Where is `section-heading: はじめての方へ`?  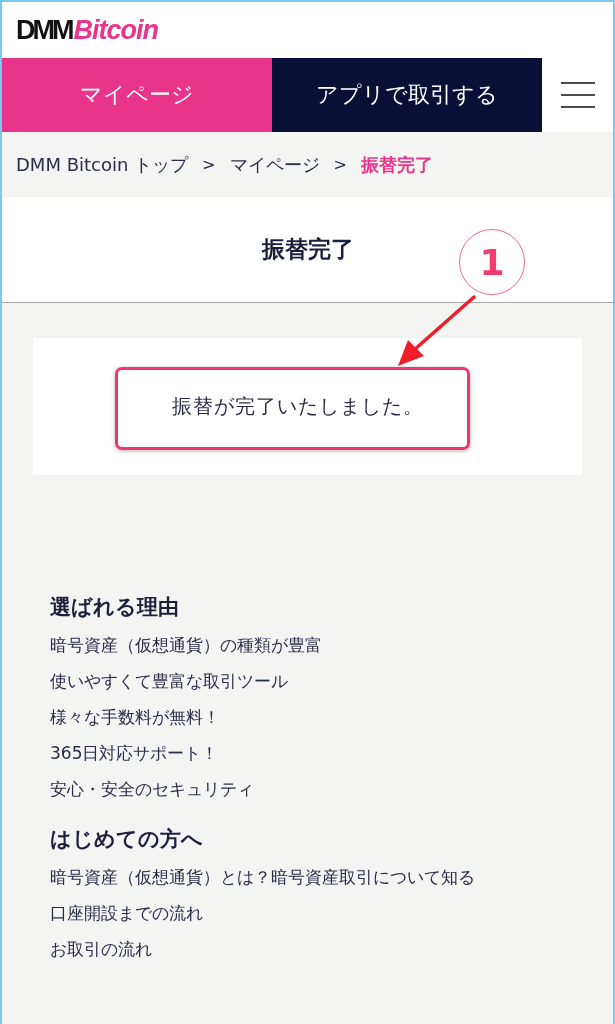
section-heading: はじめての方へ is located at coordinates (127, 839).